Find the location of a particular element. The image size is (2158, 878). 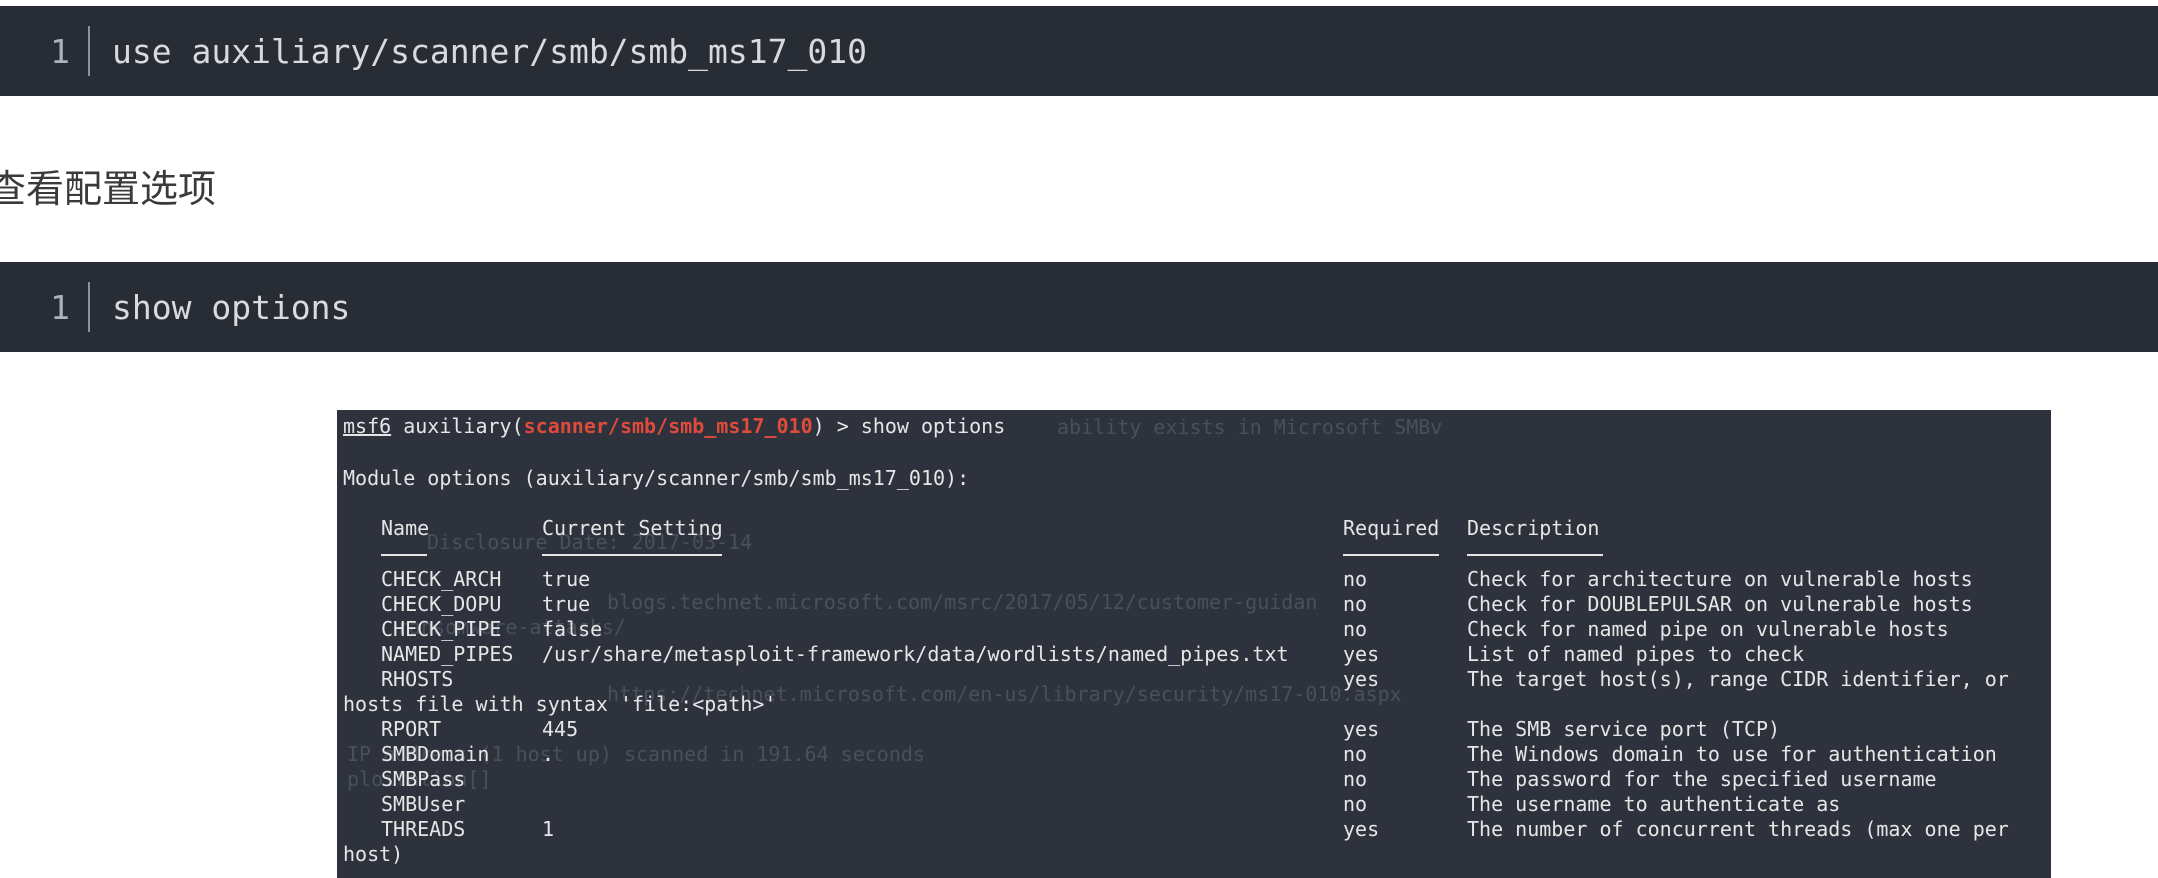

section-paragraph: 查看配置选项 is located at coordinates (108, 189).